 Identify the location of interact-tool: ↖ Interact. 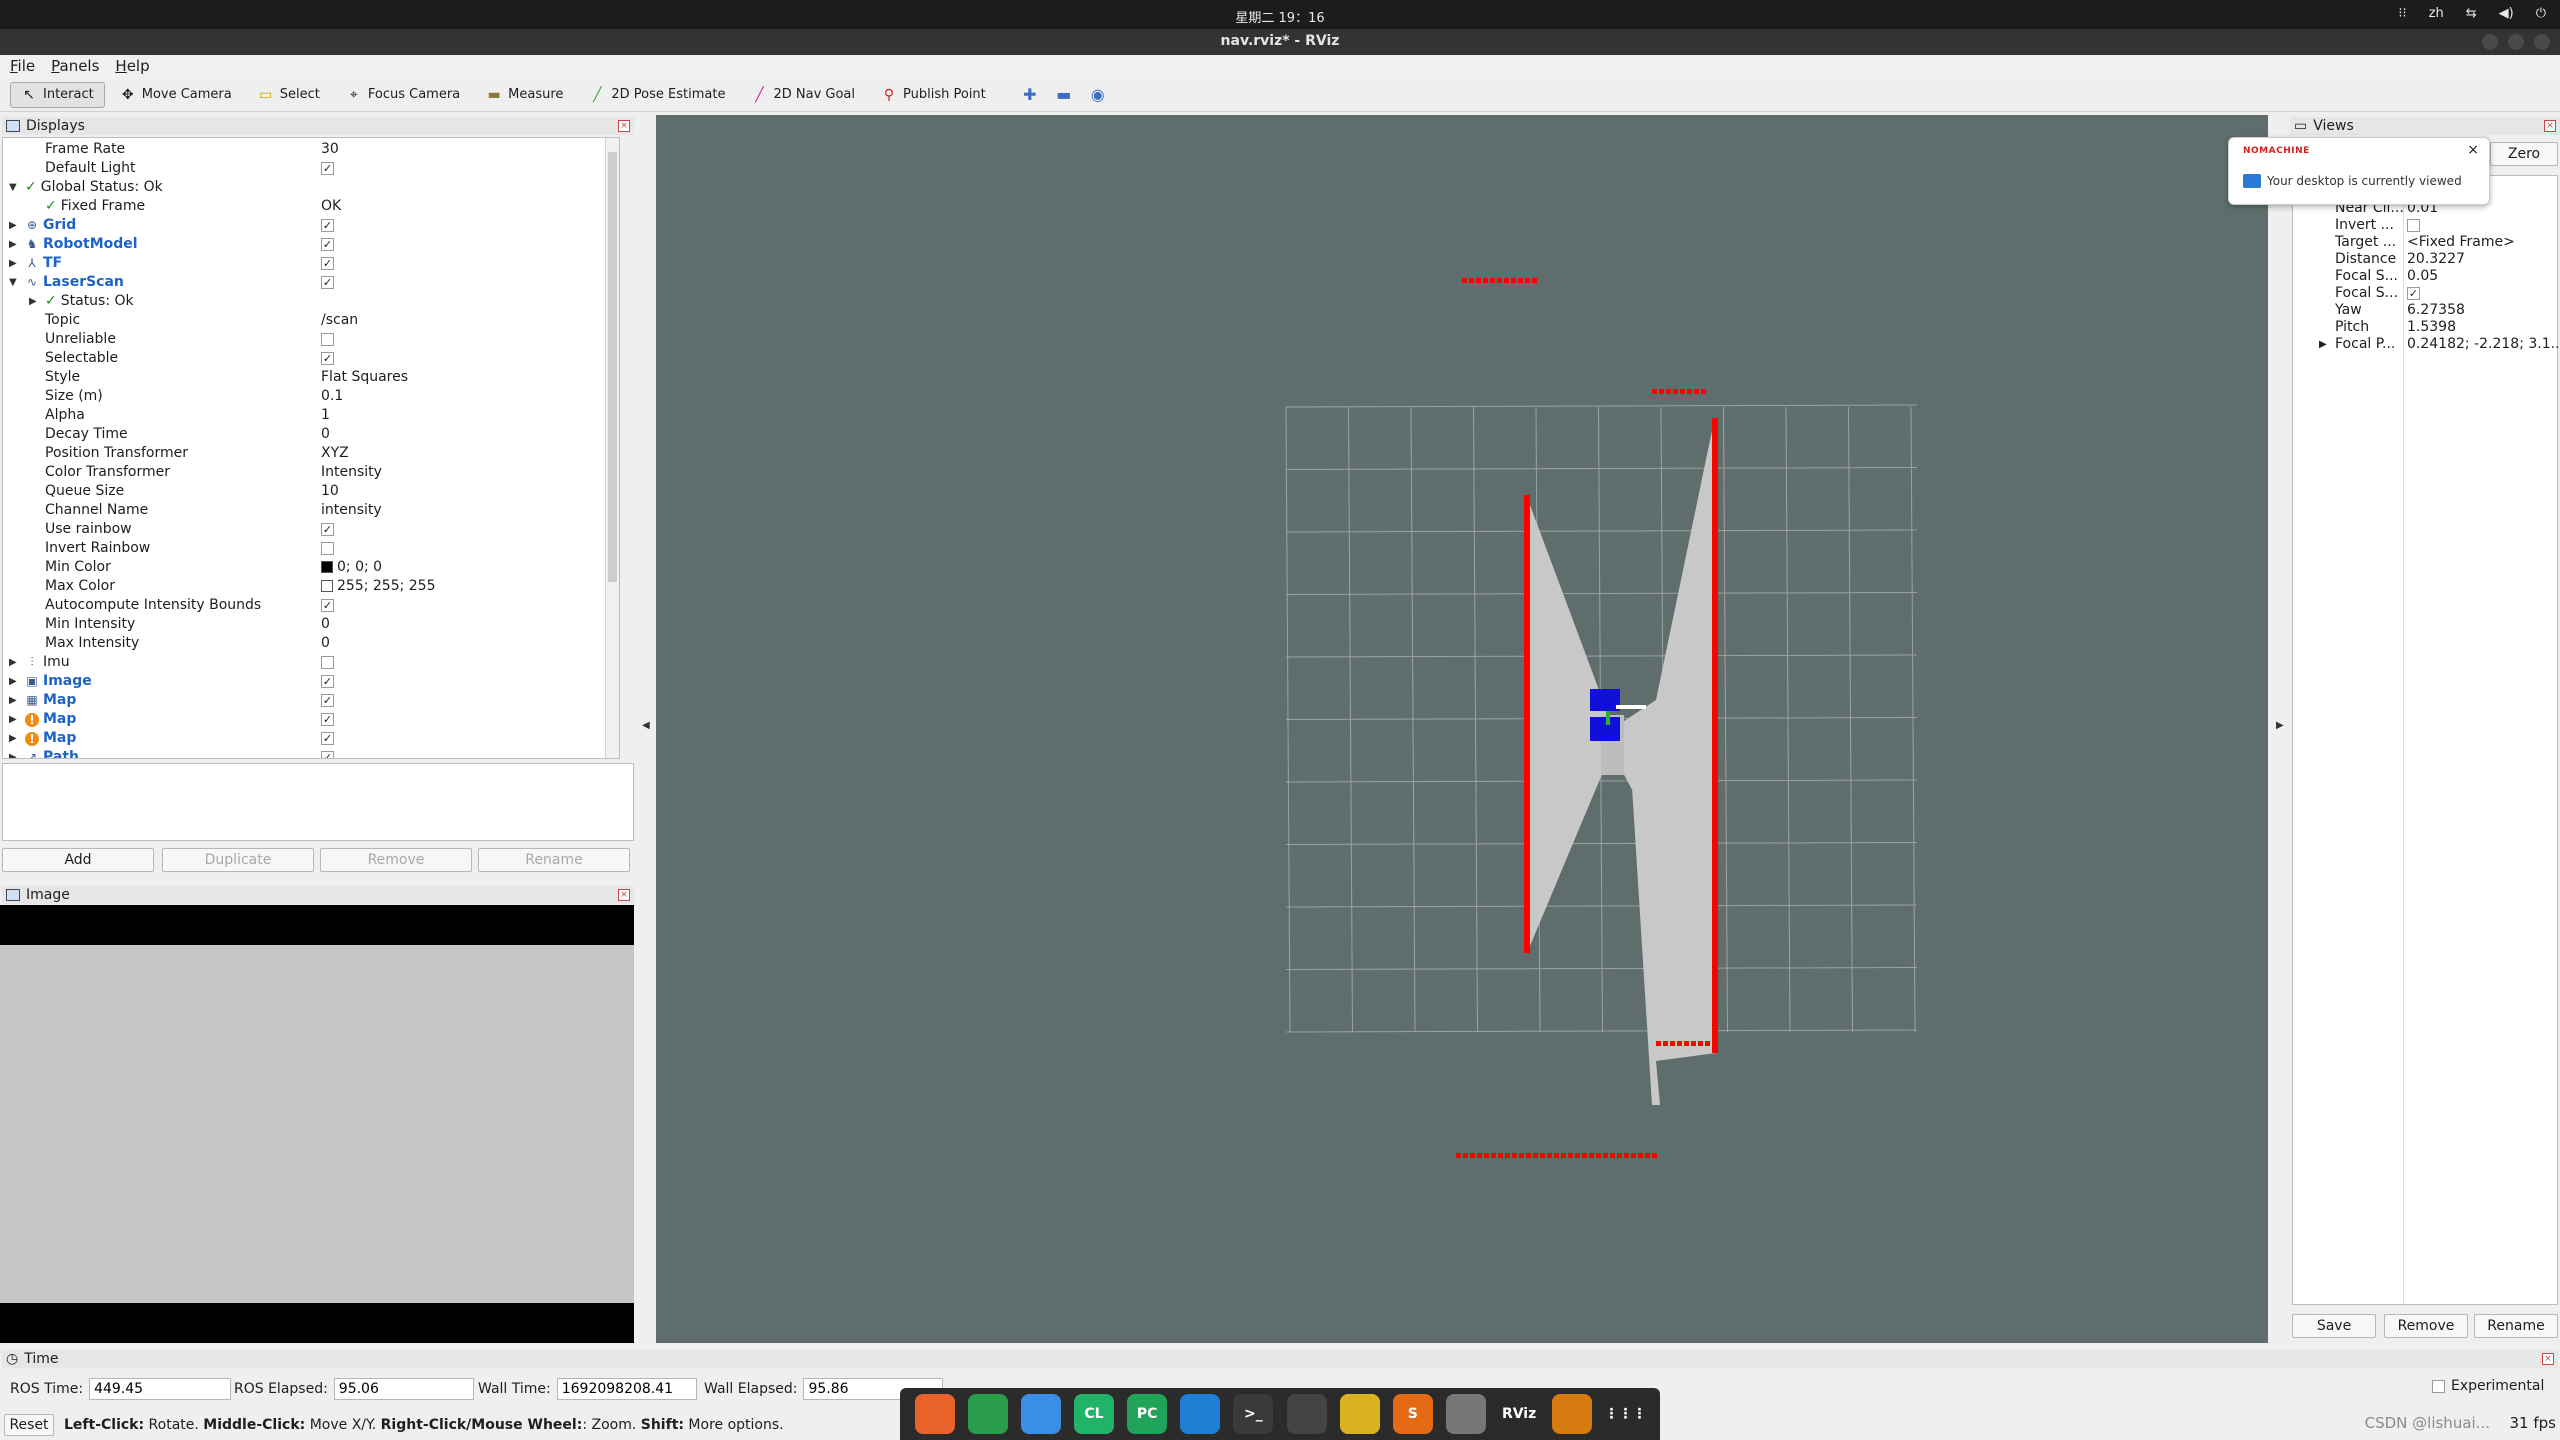
(57, 94).